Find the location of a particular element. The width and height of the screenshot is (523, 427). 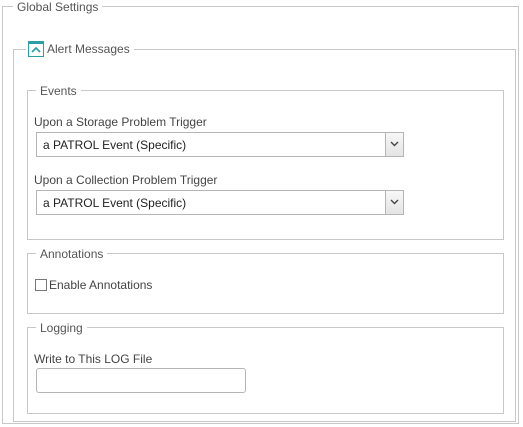

log-file-input is located at coordinates (141, 380).